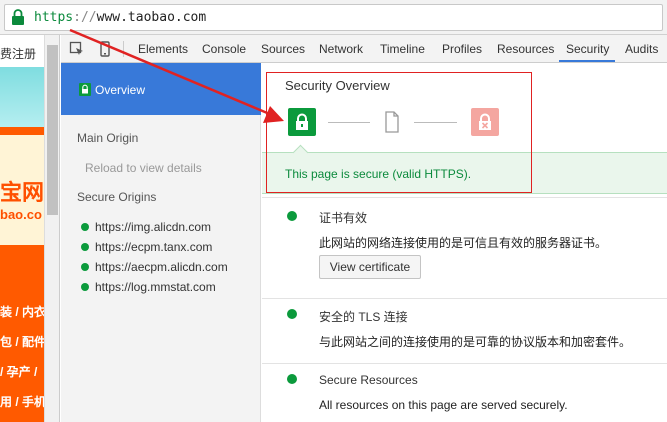  Describe the element at coordinates (525, 49) in the screenshot. I see `tab-resources: Resources` at that location.